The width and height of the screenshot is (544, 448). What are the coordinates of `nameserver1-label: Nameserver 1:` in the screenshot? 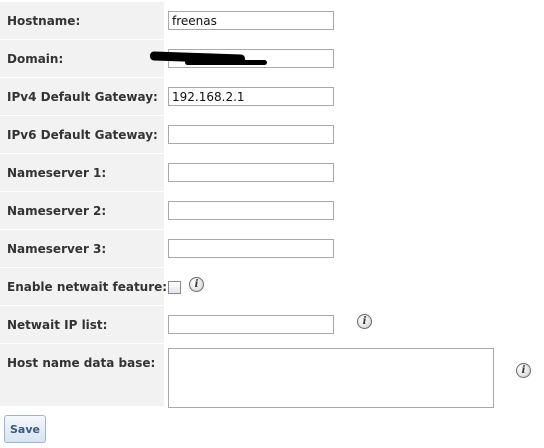 It's located at (57, 173).